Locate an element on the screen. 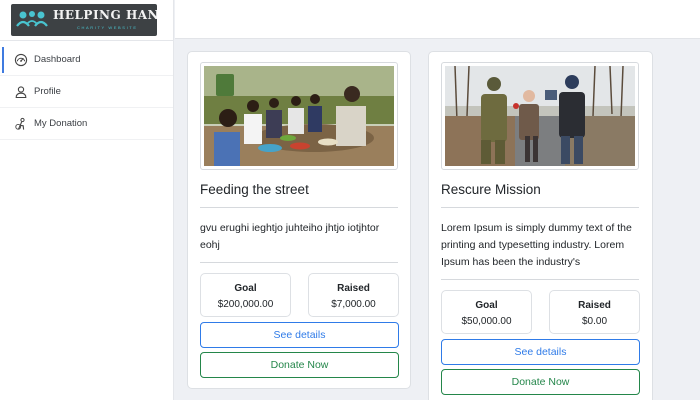  sidebar-divider is located at coordinates (87, 40).